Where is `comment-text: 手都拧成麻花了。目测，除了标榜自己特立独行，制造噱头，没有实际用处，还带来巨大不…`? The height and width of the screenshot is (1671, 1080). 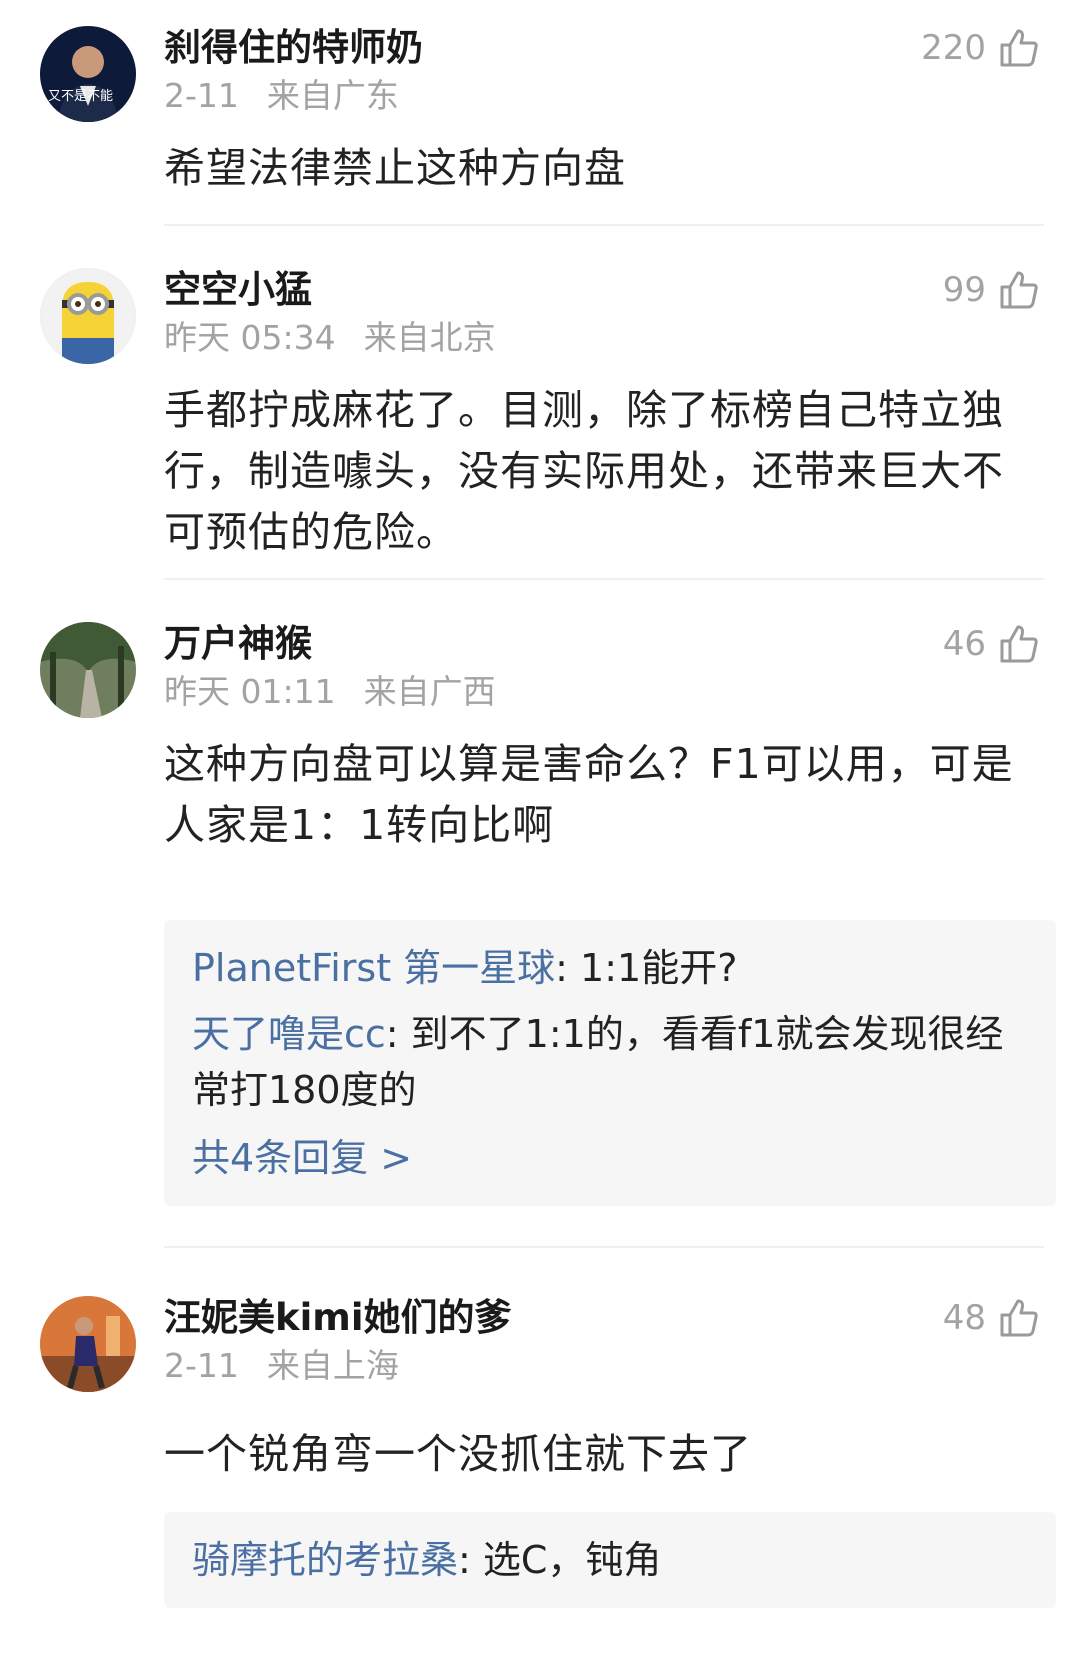
comment-text: 手都拧成麻花了。目测，除了标榜自己特立独行，制造噱头，没有实际用处，还带来巨大不… is located at coordinates (584, 471).